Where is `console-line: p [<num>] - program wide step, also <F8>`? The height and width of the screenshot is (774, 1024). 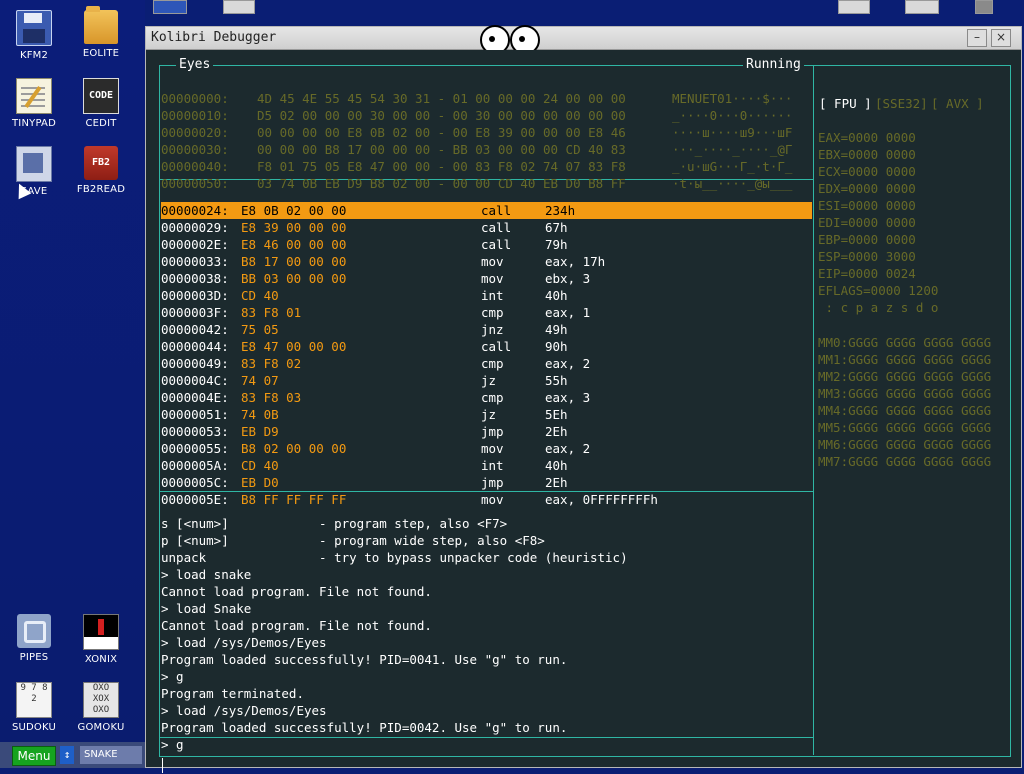 console-line: p [<num>] - program wide step, also <F8> is located at coordinates (353, 540).